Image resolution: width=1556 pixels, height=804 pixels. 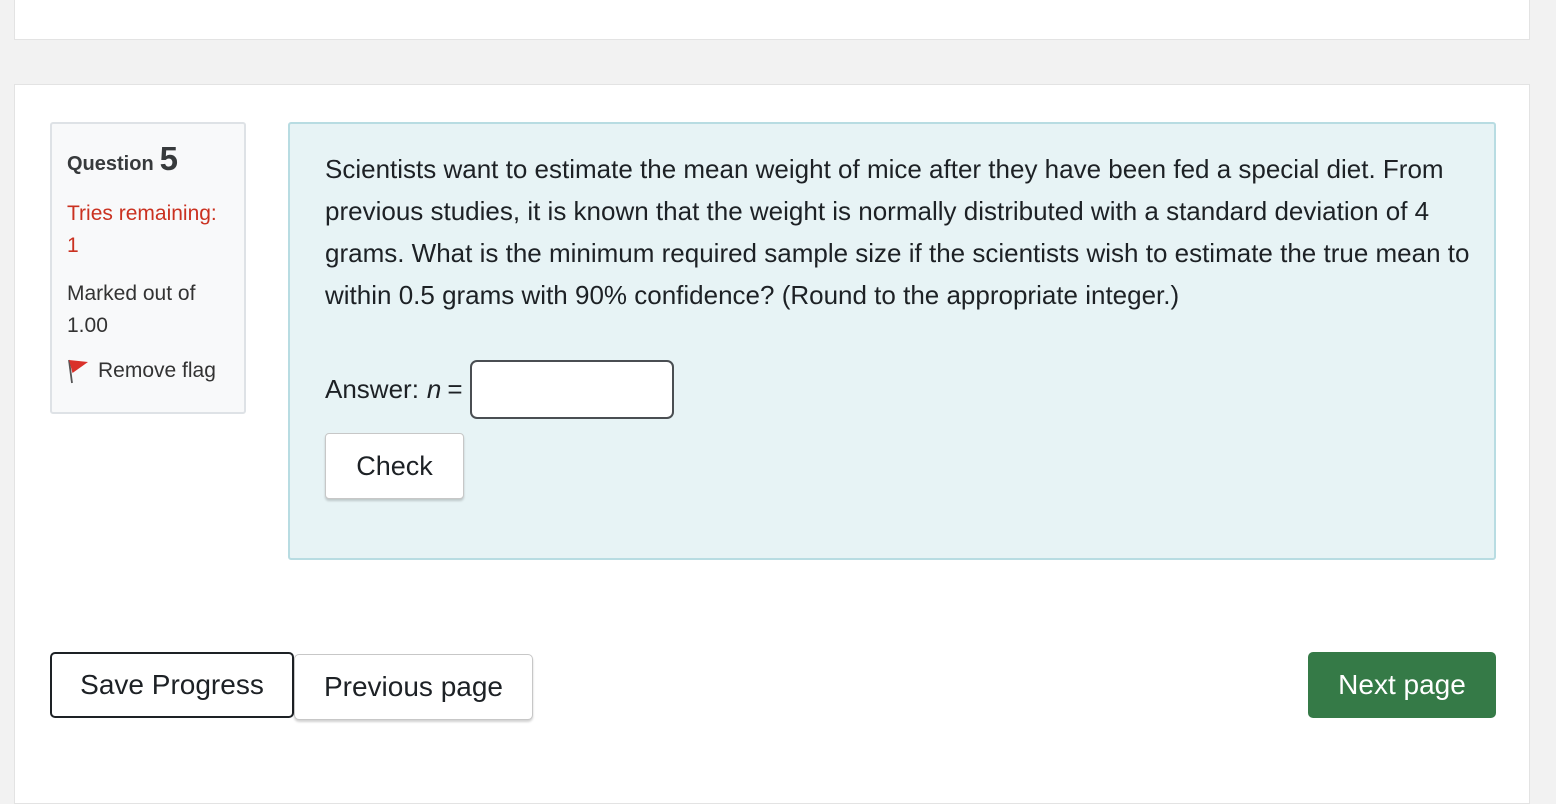 I want to click on question-number: 5, so click(x=169, y=158).